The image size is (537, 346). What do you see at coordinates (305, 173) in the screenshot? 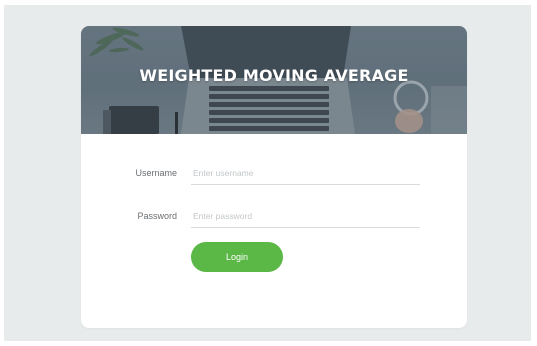
I see `username-input` at bounding box center [305, 173].